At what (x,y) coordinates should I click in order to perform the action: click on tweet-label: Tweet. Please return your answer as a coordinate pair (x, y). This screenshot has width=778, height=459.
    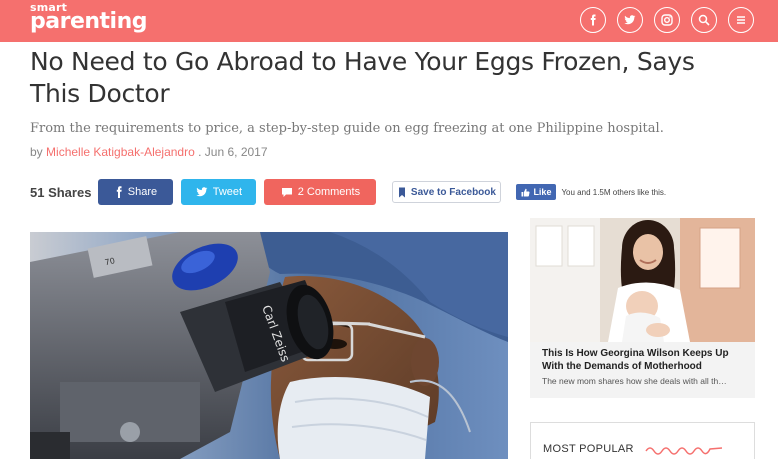
    Looking at the image, I should click on (227, 192).